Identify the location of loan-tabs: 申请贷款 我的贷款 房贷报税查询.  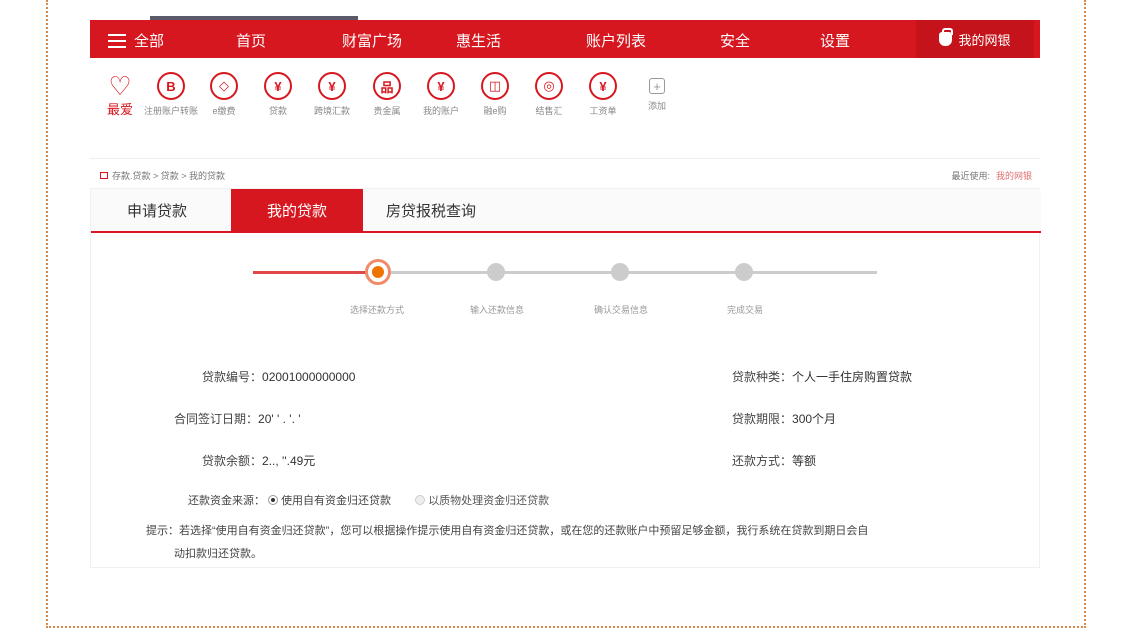
(566, 211).